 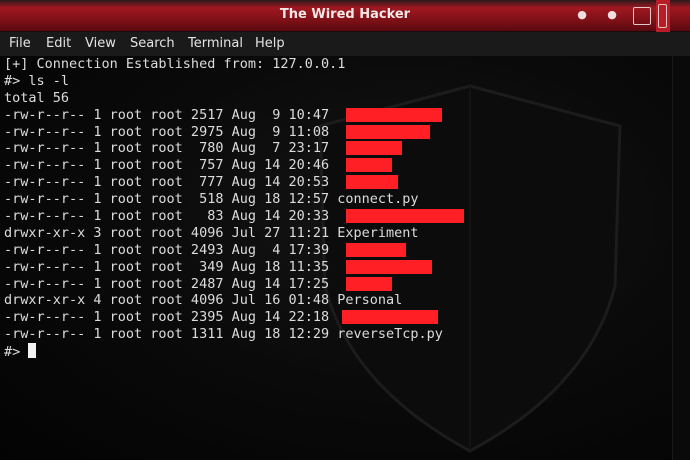 I want to click on terminal-line: -rw-r--r-- 1 root root 2493 Aug 4 17:39, so click(x=223, y=250).